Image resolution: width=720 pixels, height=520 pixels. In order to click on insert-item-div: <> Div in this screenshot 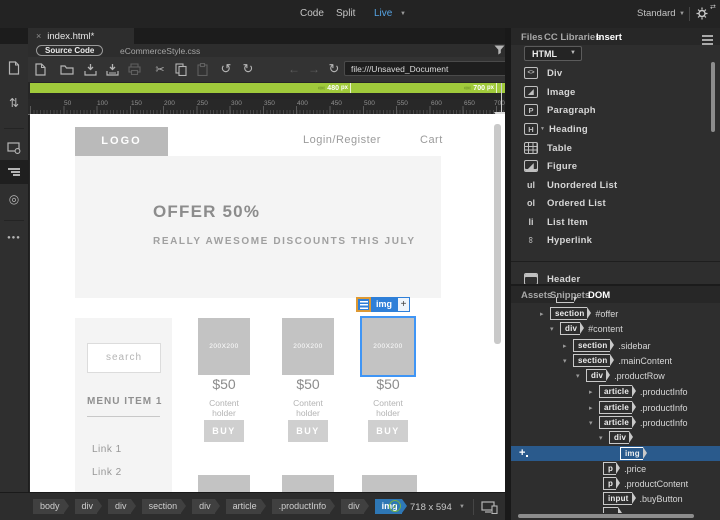, I will do `click(615, 73)`.